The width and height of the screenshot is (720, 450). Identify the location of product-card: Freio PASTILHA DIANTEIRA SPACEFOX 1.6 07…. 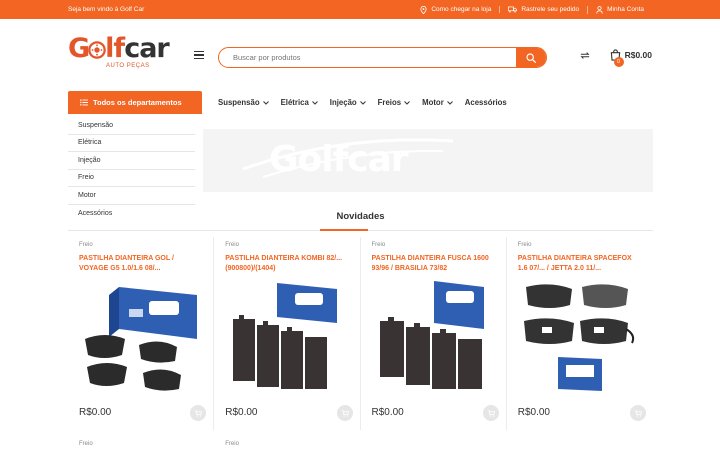
(580, 333).